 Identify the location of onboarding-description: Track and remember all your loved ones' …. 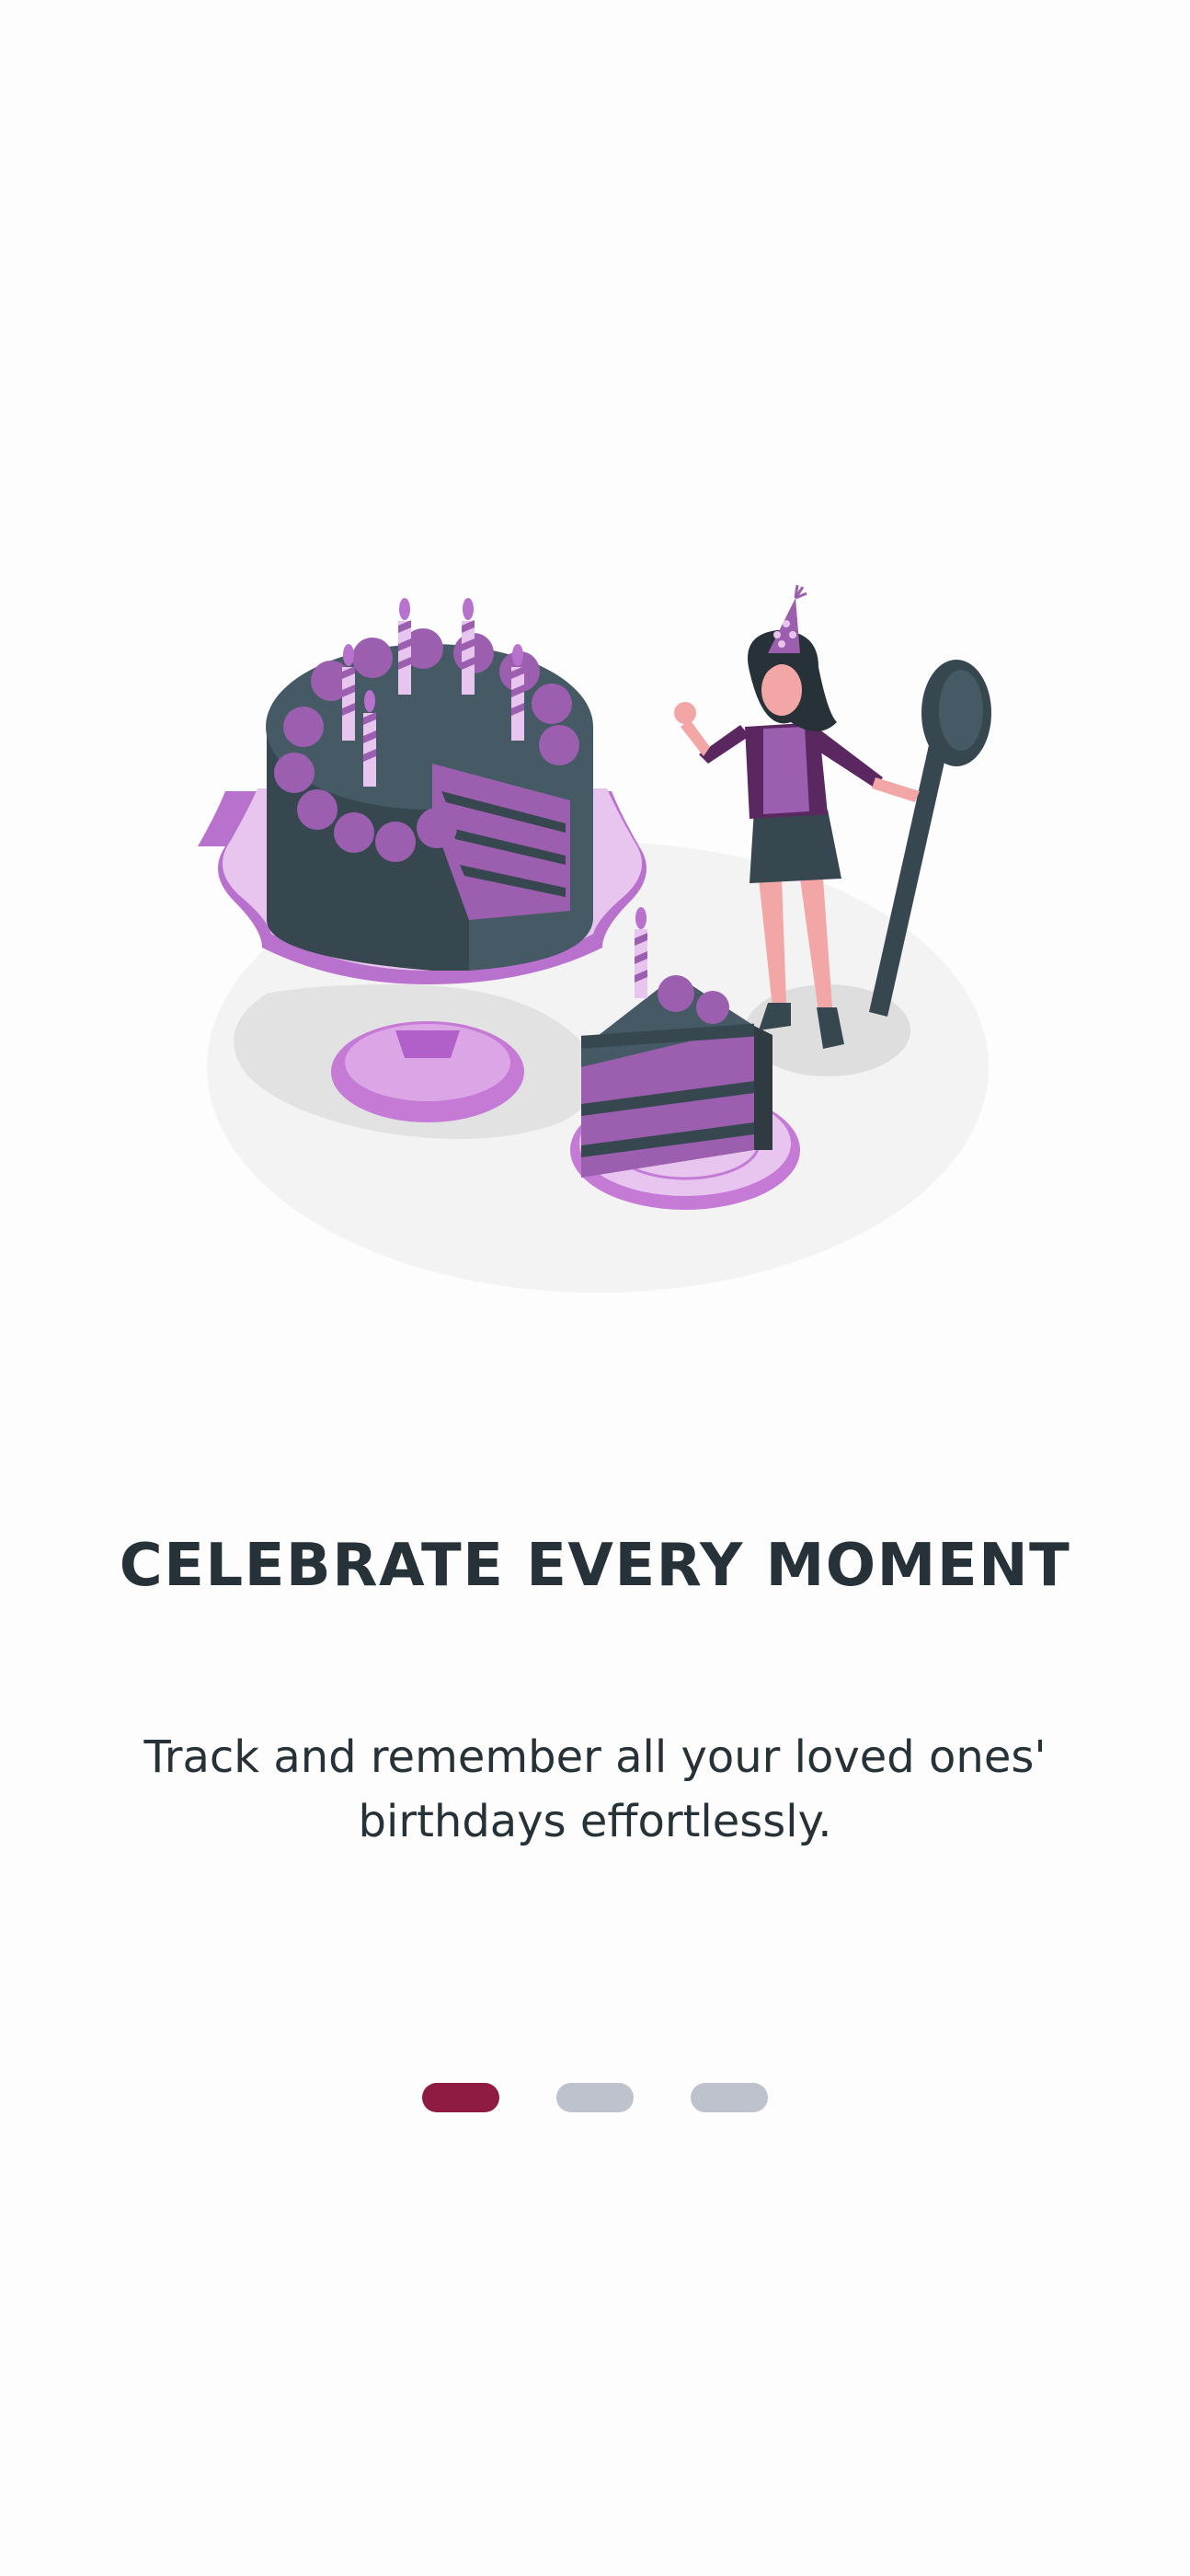
(595, 1789).